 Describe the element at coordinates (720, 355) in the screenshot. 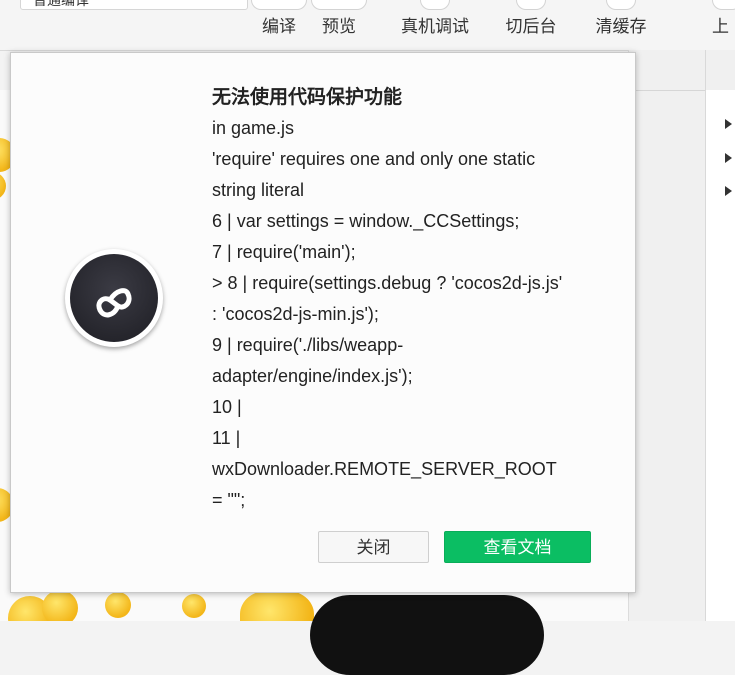

I see `debug-tree-area` at that location.